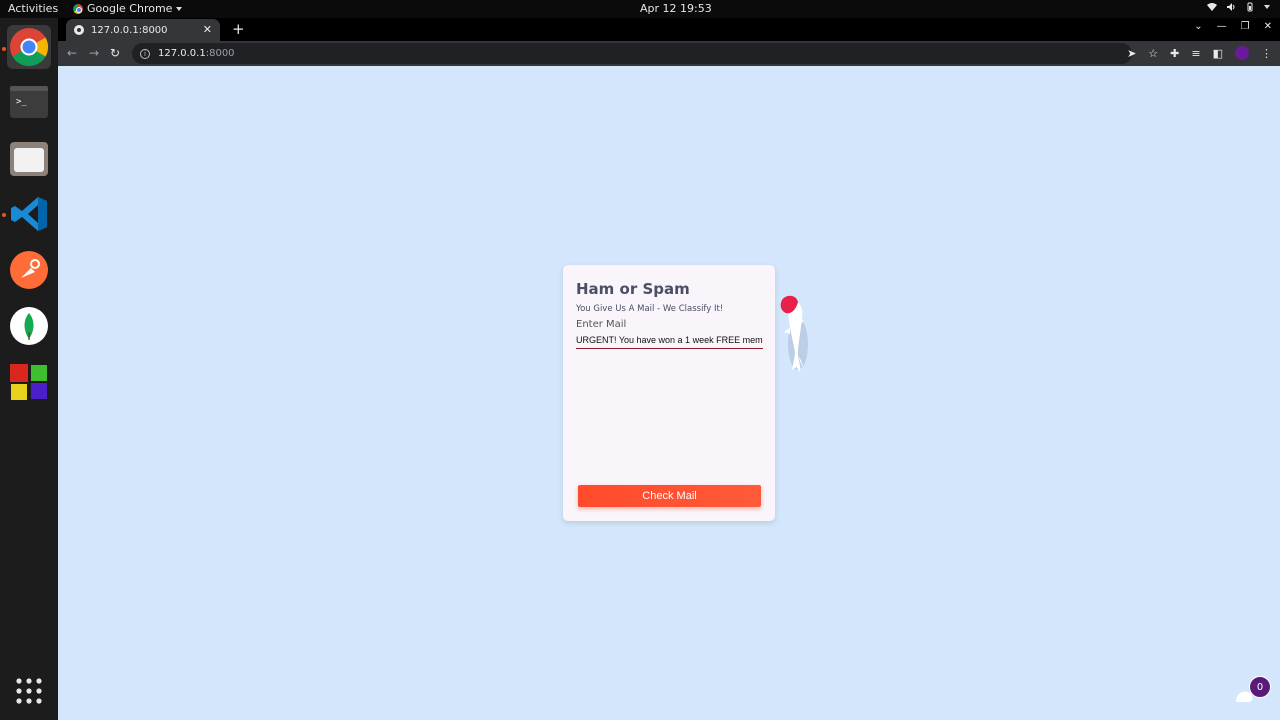 The width and height of the screenshot is (1280, 720). What do you see at coordinates (145, 53) in the screenshot?
I see `info-icon: i` at bounding box center [145, 53].